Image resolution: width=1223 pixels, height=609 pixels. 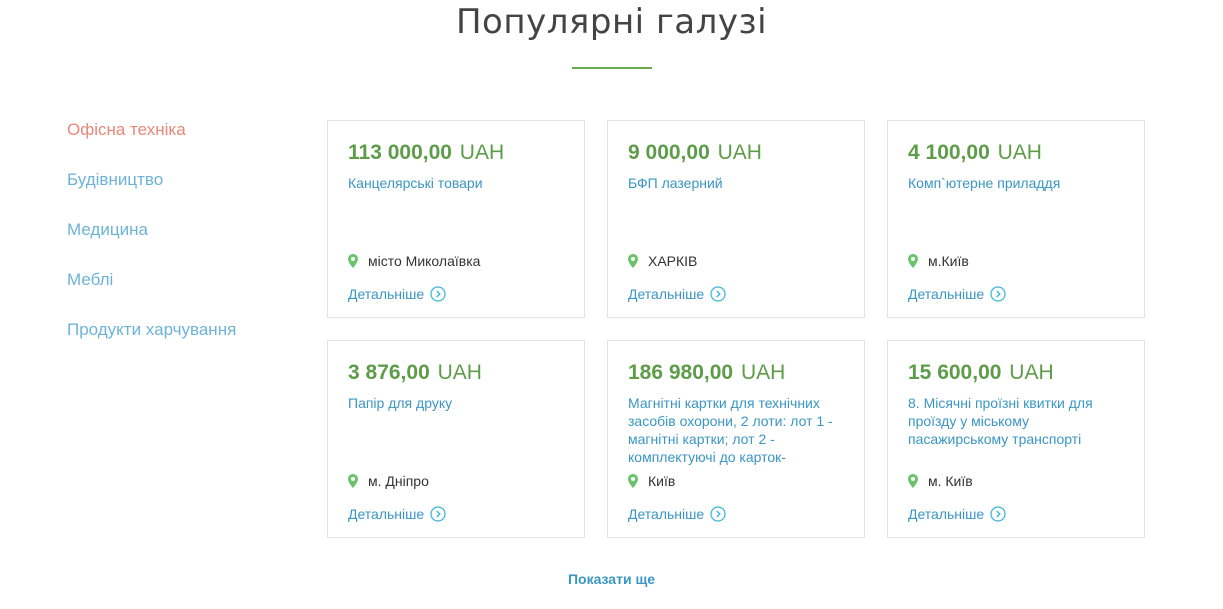 I want to click on price: 3 876,00 UAH, so click(x=415, y=373).